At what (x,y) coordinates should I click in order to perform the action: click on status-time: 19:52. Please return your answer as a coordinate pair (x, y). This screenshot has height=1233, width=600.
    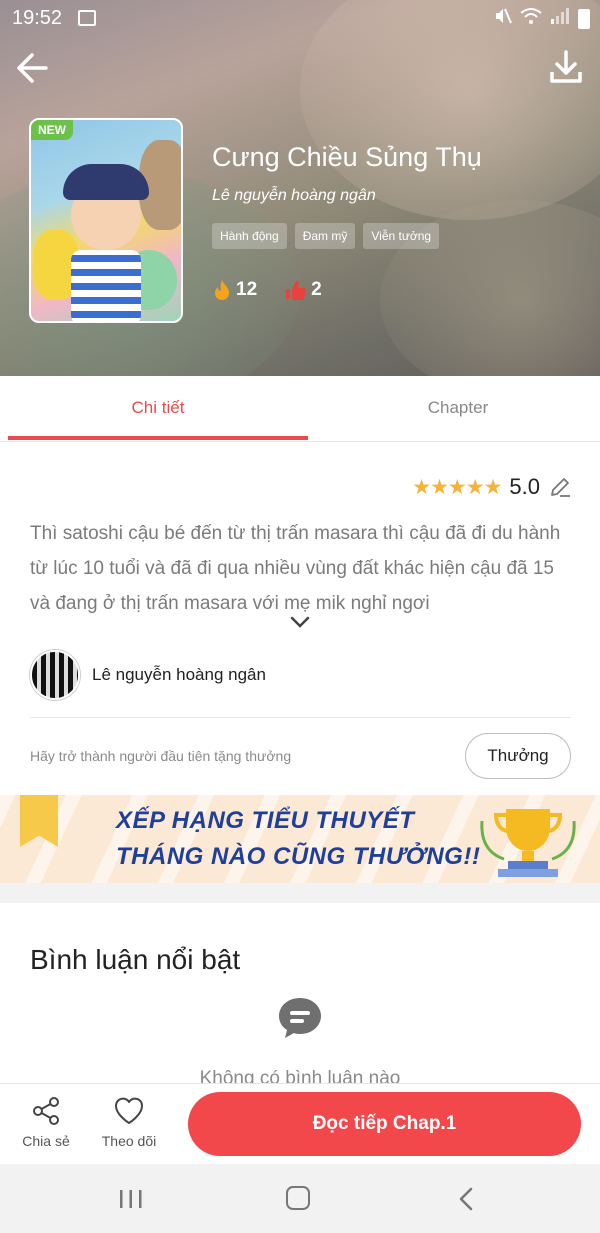
    Looking at the image, I should click on (37, 18).